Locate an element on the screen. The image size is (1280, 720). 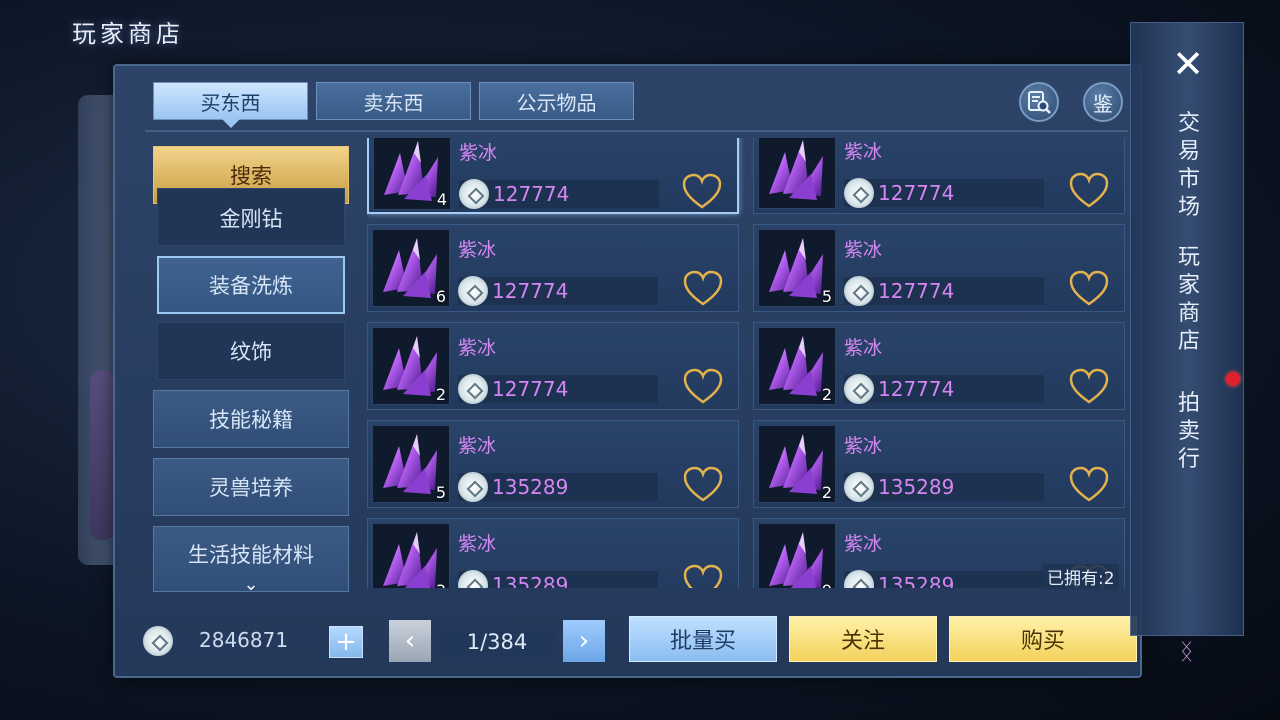
item-quantity: 5 is located at coordinates (440, 492).